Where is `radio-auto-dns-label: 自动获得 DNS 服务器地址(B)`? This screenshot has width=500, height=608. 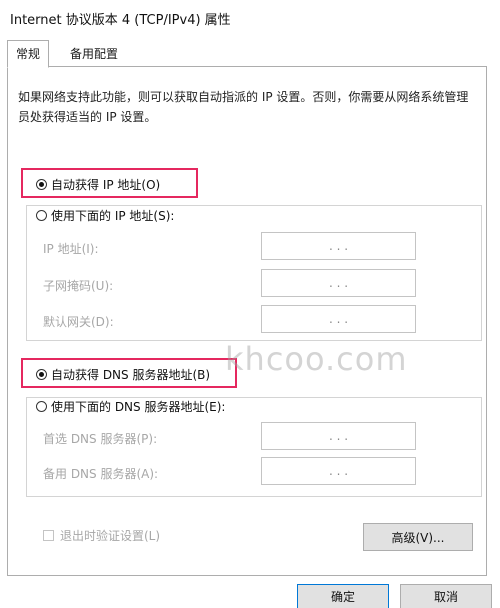
radio-auto-dns-label: 自动获得 DNS 服务器地址(B) is located at coordinates (131, 375).